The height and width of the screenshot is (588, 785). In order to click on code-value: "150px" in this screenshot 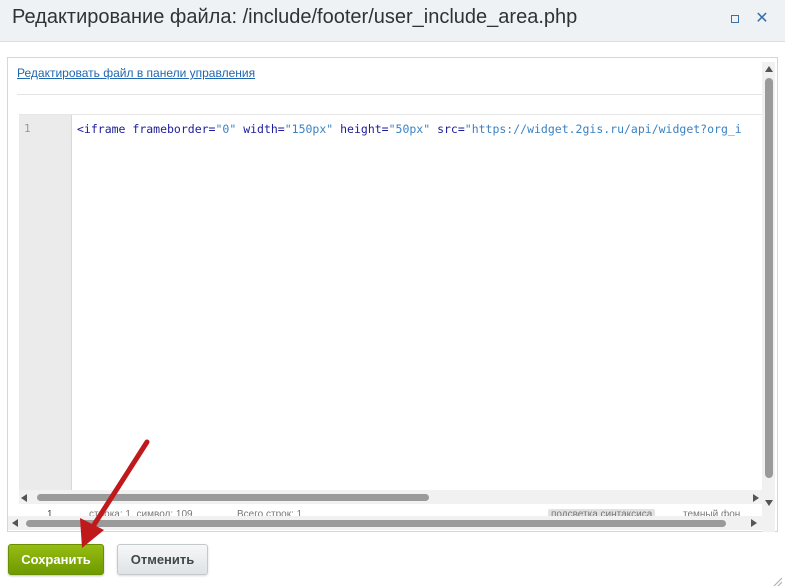, I will do `click(309, 129)`.